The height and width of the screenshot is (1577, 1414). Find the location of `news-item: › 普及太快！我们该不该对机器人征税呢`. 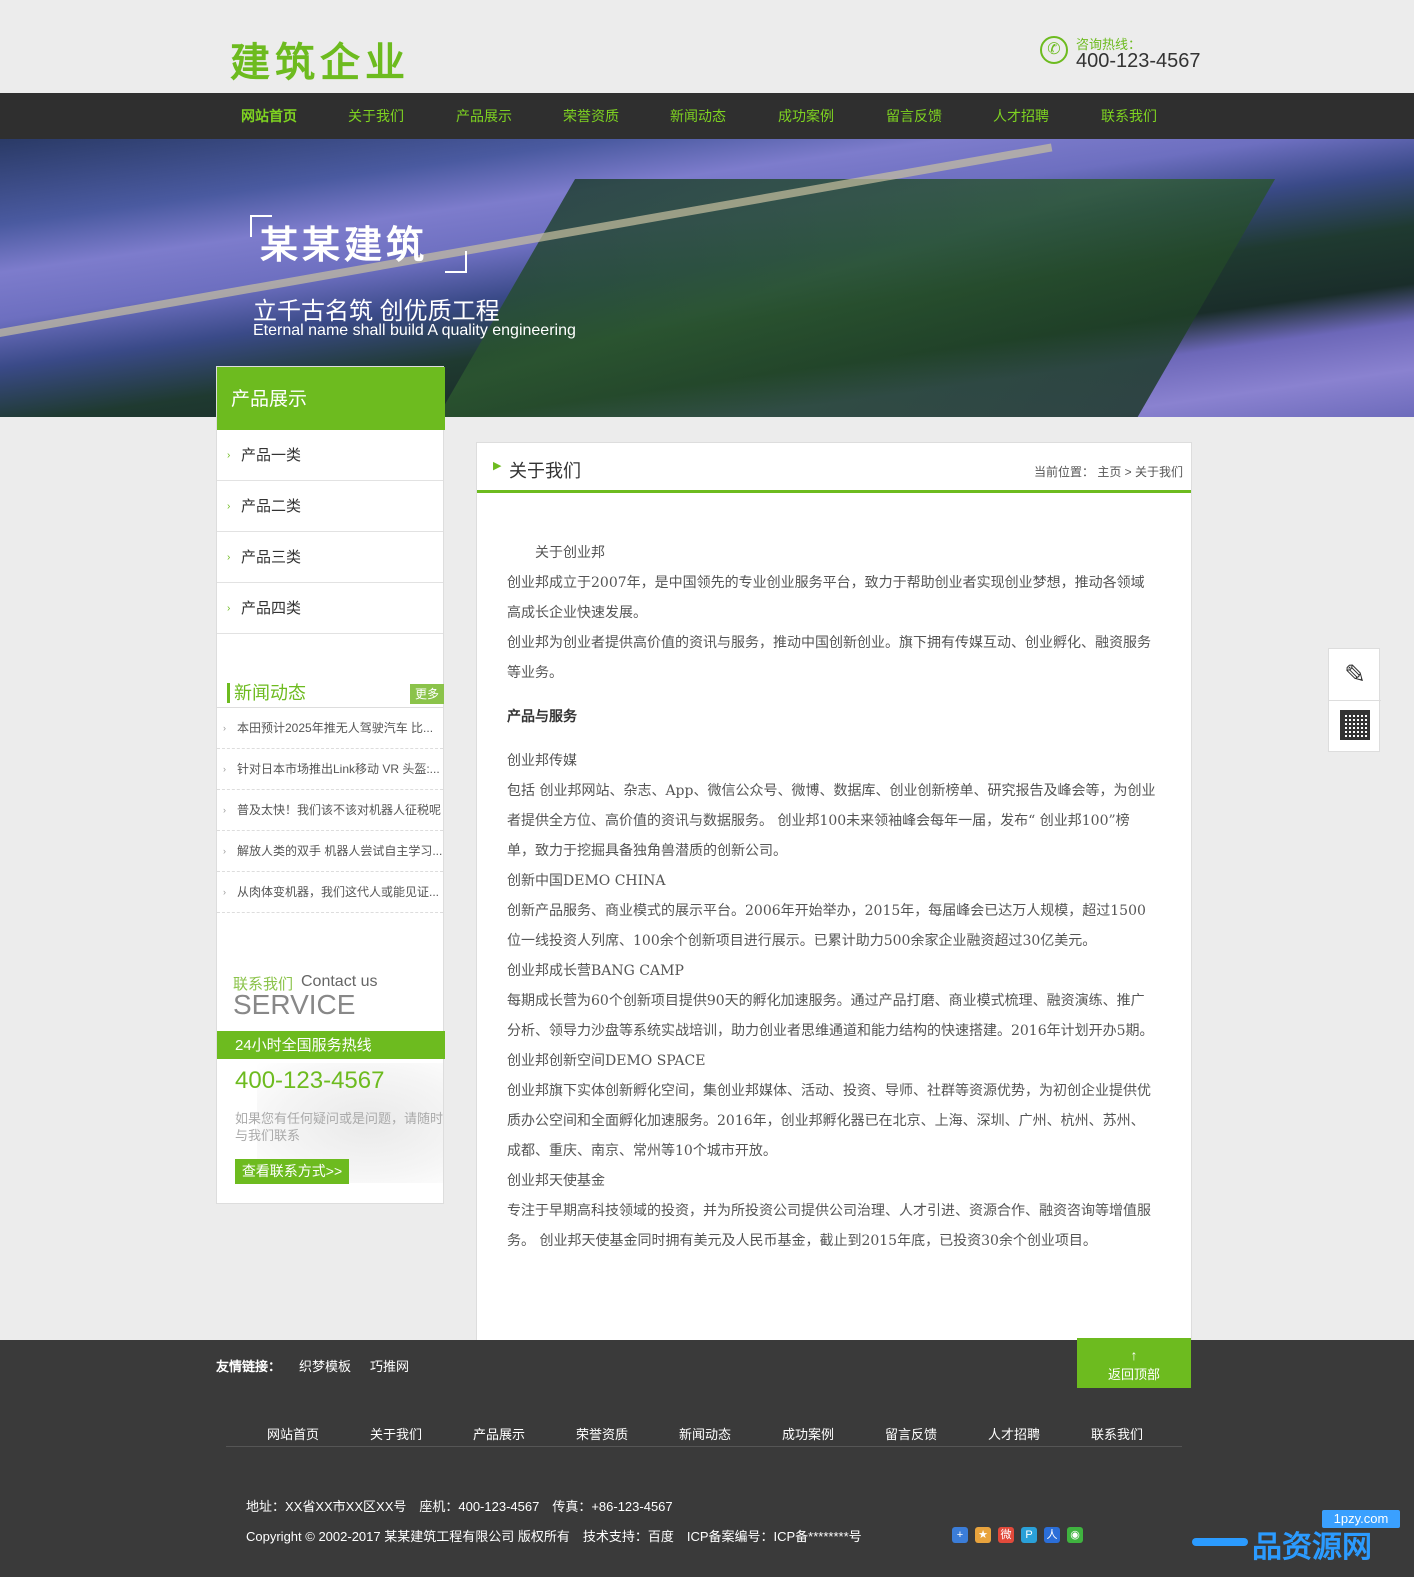

news-item: › 普及太快！我们该不该对机器人征税呢 is located at coordinates (330, 810).